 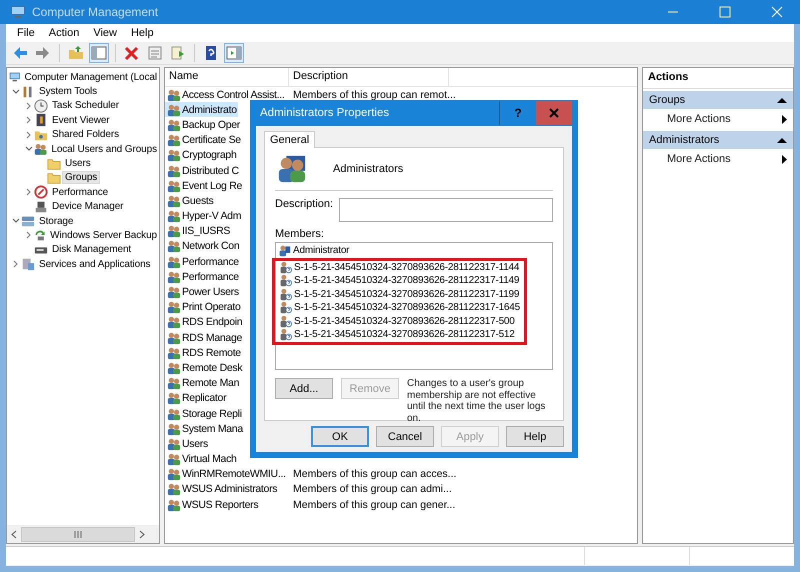 I want to click on group-row: Cryptograph, so click(x=201, y=155).